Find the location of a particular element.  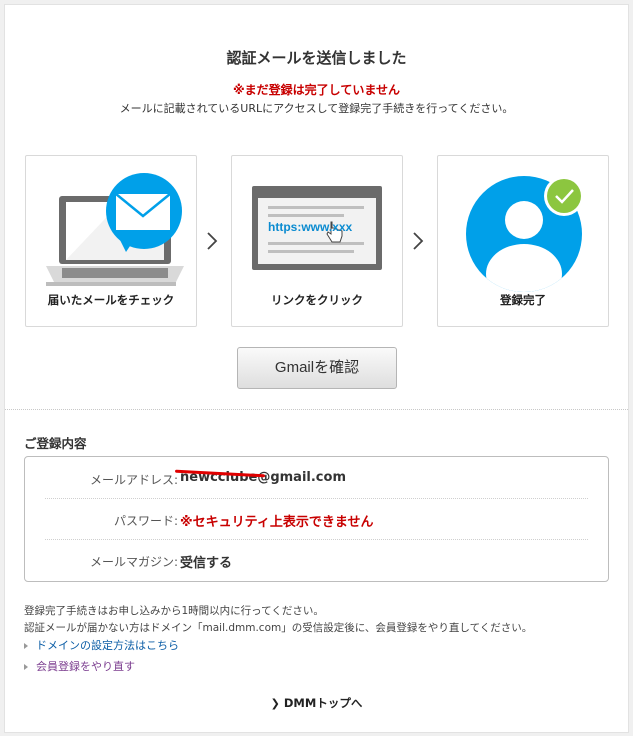

domain-settings-link: ドメインの設定方法はこちら is located at coordinates (101, 645).